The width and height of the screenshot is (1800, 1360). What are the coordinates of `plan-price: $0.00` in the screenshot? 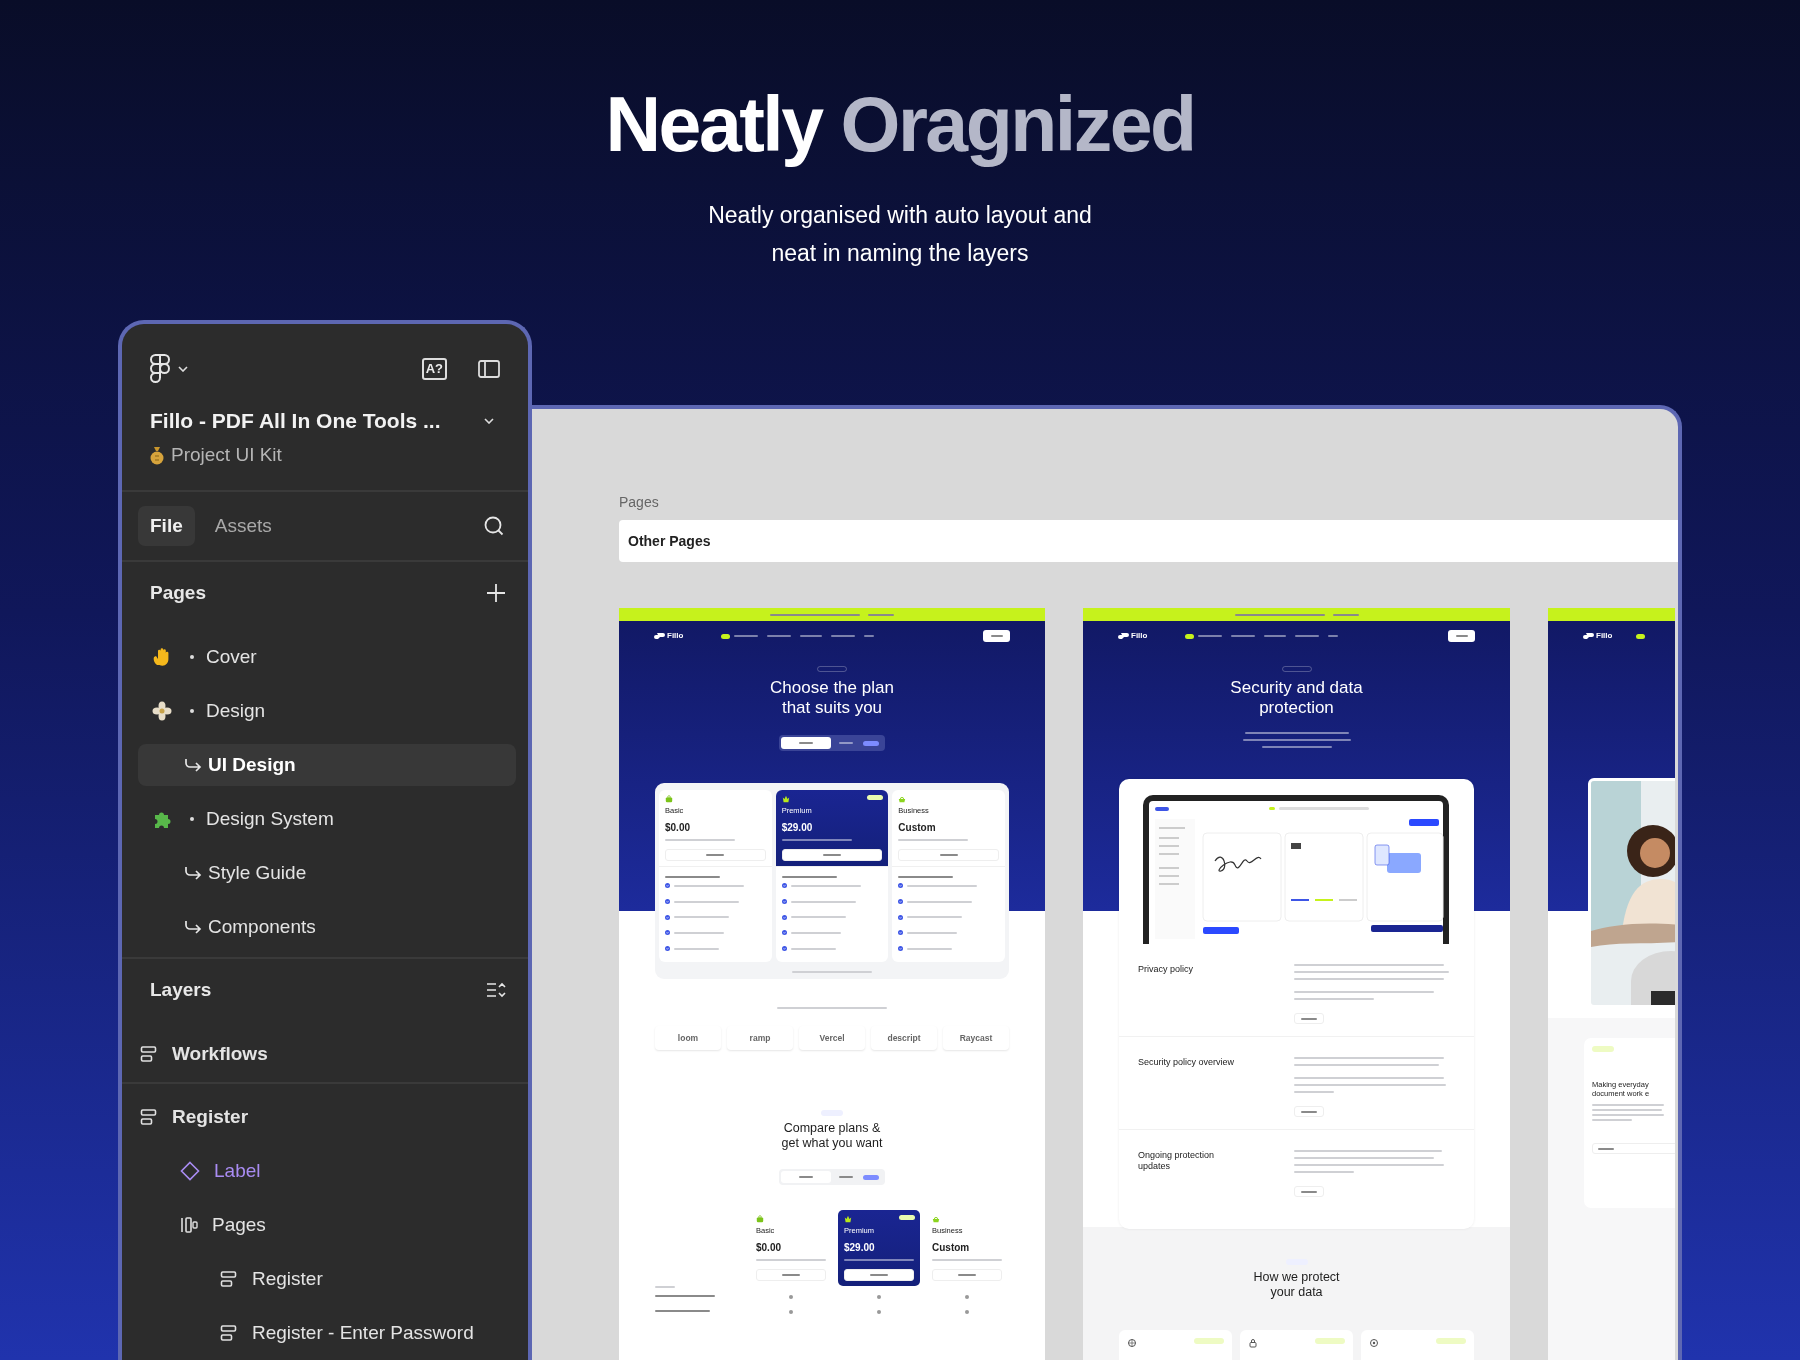 It's located at (769, 1248).